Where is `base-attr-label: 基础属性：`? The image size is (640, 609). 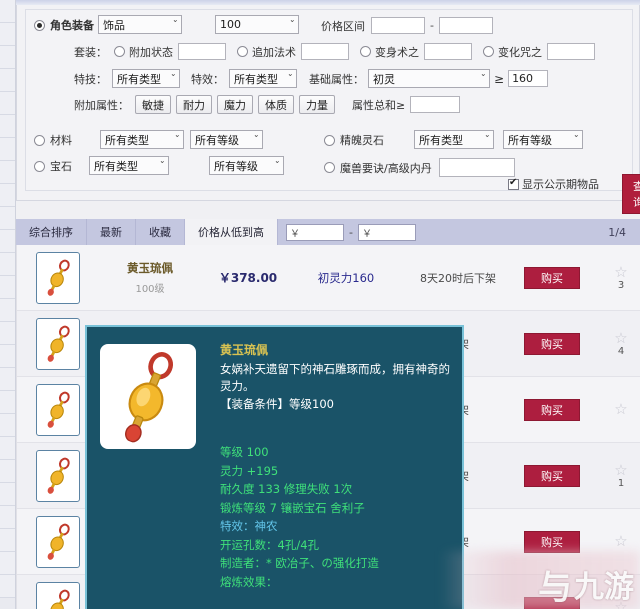 base-attr-label: 基础属性： is located at coordinates (336, 79).